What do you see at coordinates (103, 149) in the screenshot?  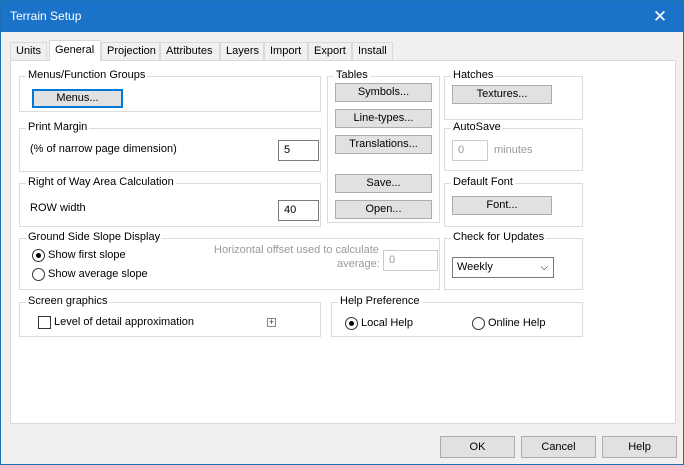 I see `print-margin-description: (% of narrow page dimension)` at bounding box center [103, 149].